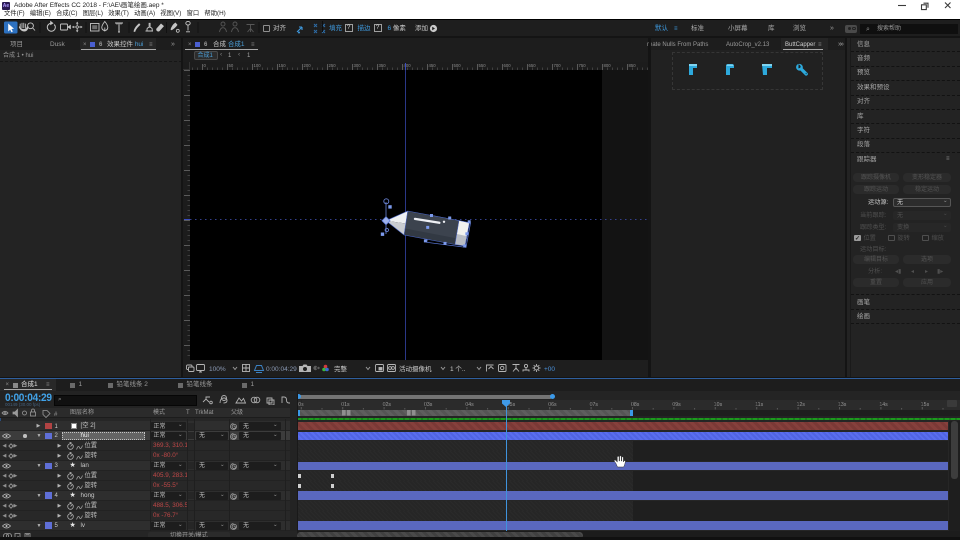 The width and height of the screenshot is (960, 540). What do you see at coordinates (231, 65) in the screenshot?
I see `svg-text: 50` at bounding box center [231, 65].